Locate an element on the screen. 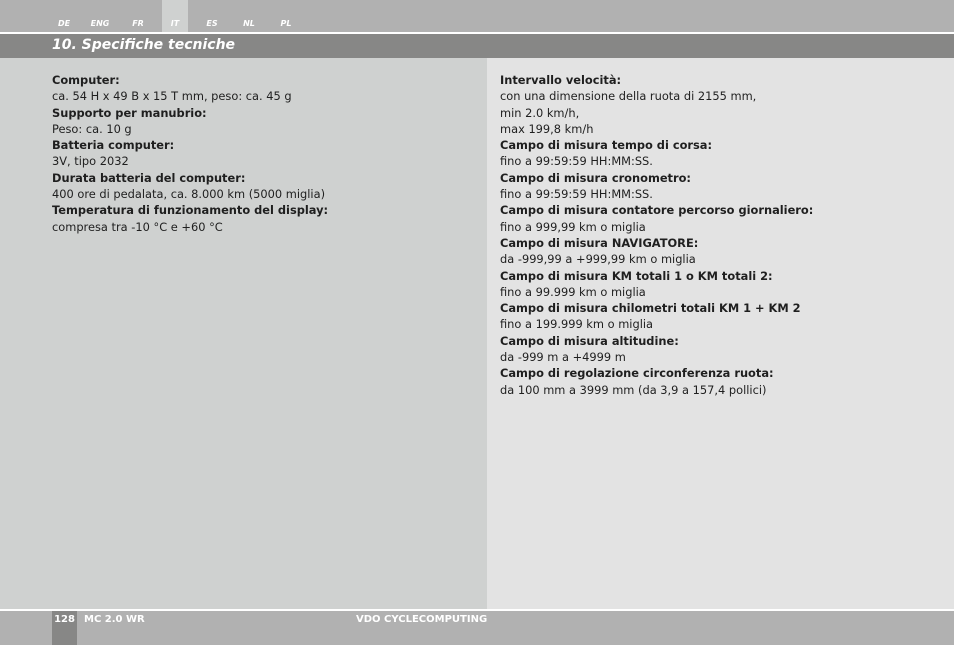  lang-tab-nl: NL is located at coordinates (249, 16).